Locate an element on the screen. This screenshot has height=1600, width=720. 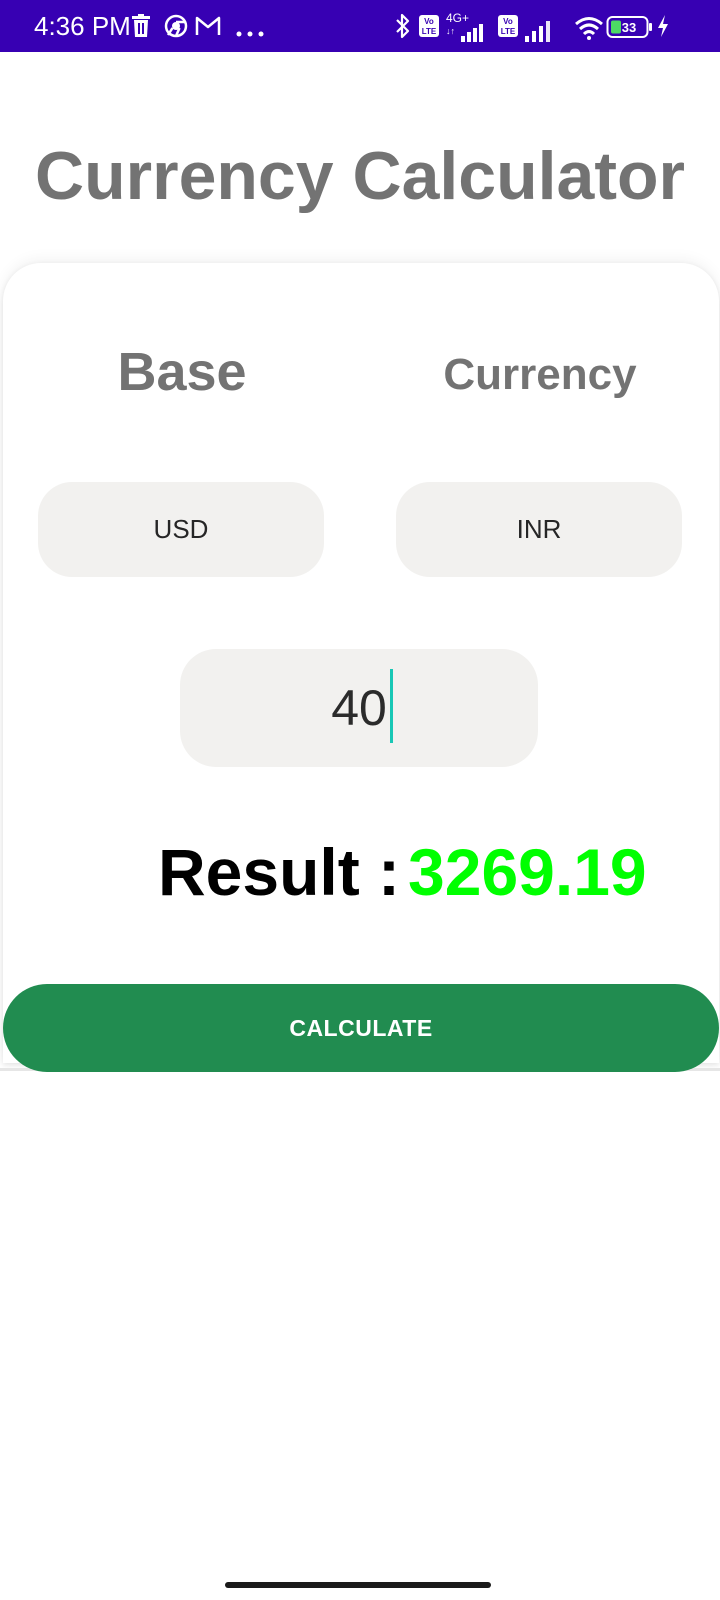
svg-text: 4G+ is located at coordinates (457, 18).